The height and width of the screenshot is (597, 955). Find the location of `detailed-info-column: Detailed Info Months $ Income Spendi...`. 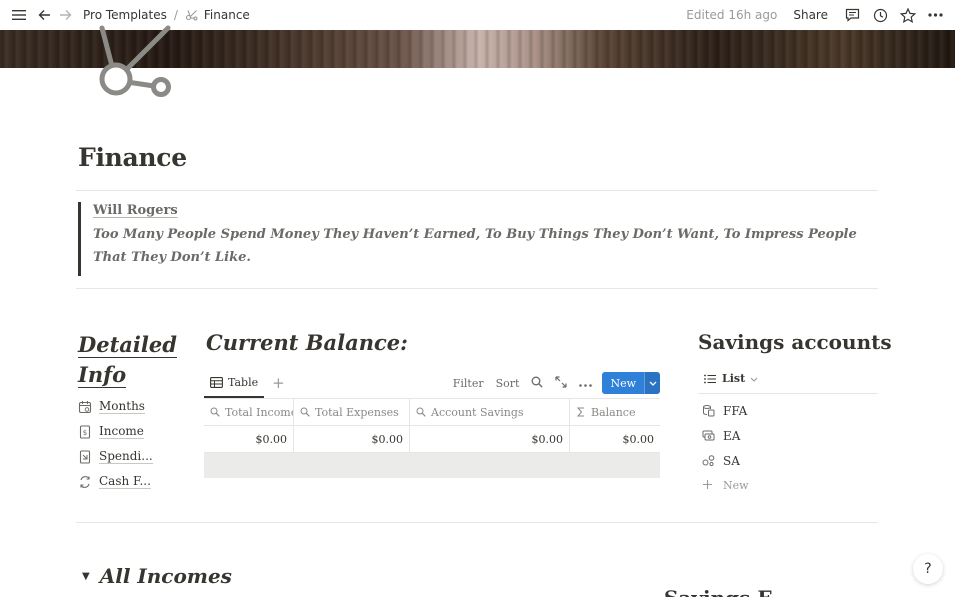

detailed-info-column: Detailed Info Months $ Income Spendi... is located at coordinates (128, 412).